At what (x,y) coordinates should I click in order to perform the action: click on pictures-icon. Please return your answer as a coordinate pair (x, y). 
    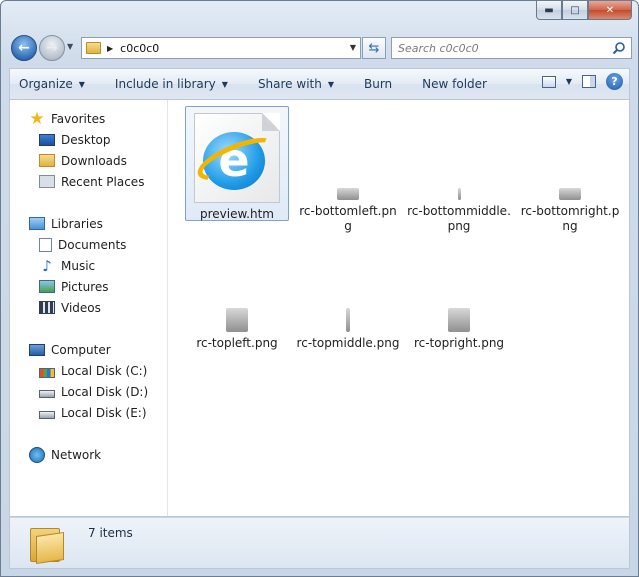
    Looking at the image, I should click on (47, 286).